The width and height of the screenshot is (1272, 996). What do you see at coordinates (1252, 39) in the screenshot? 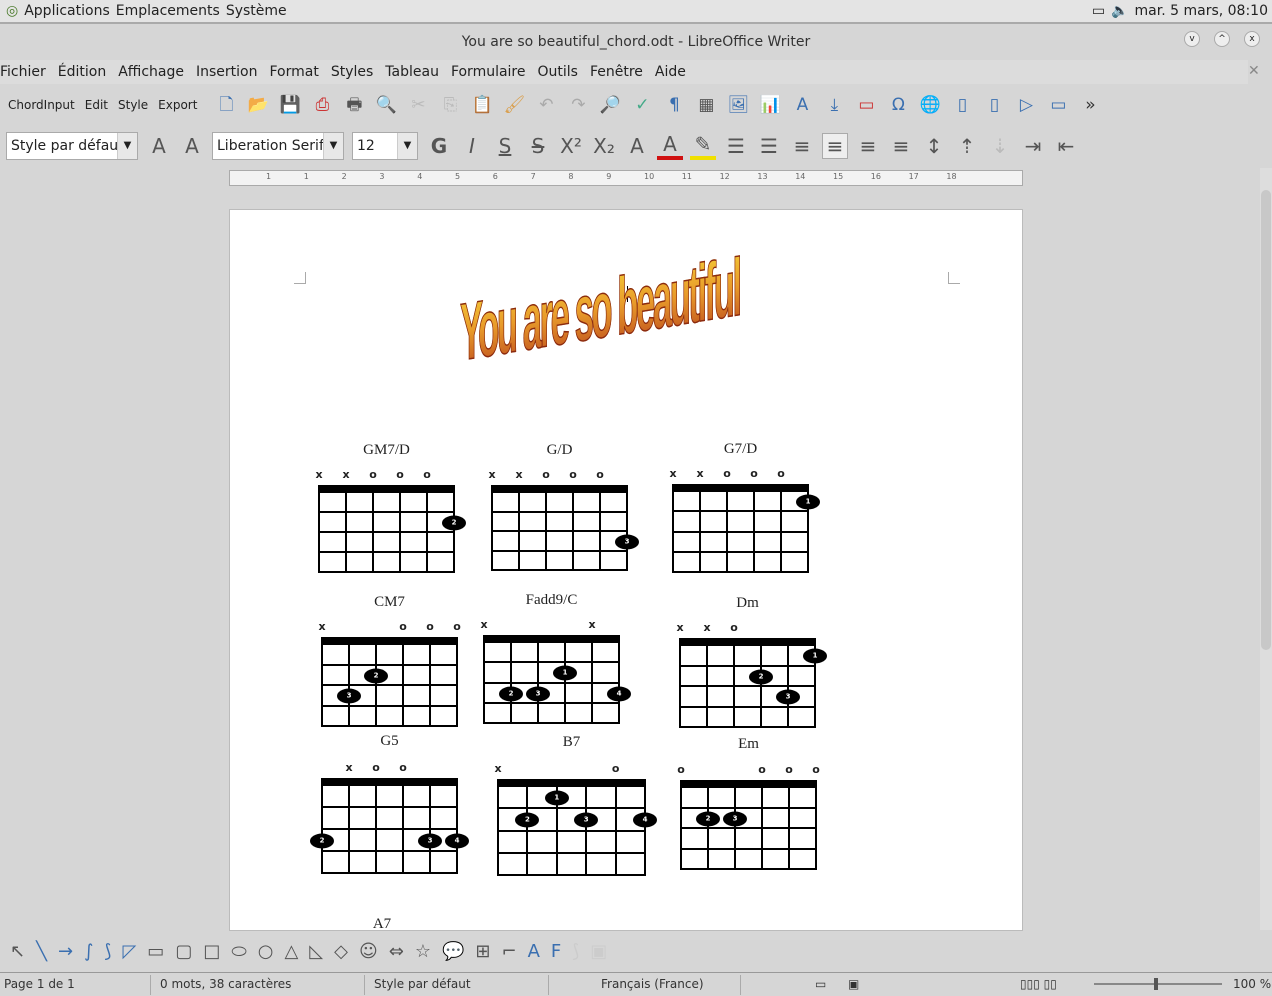
I see `close-button: x` at bounding box center [1252, 39].